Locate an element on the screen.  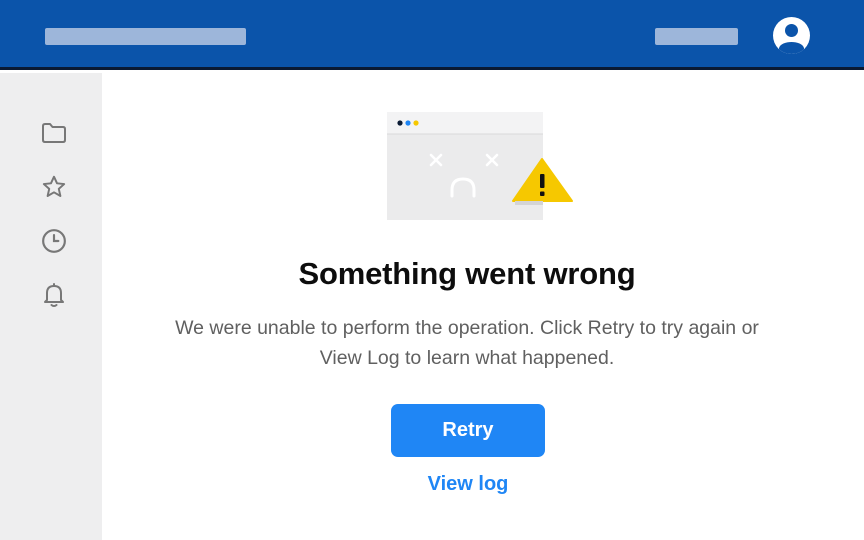
title-placeholder is located at coordinates (145, 36).